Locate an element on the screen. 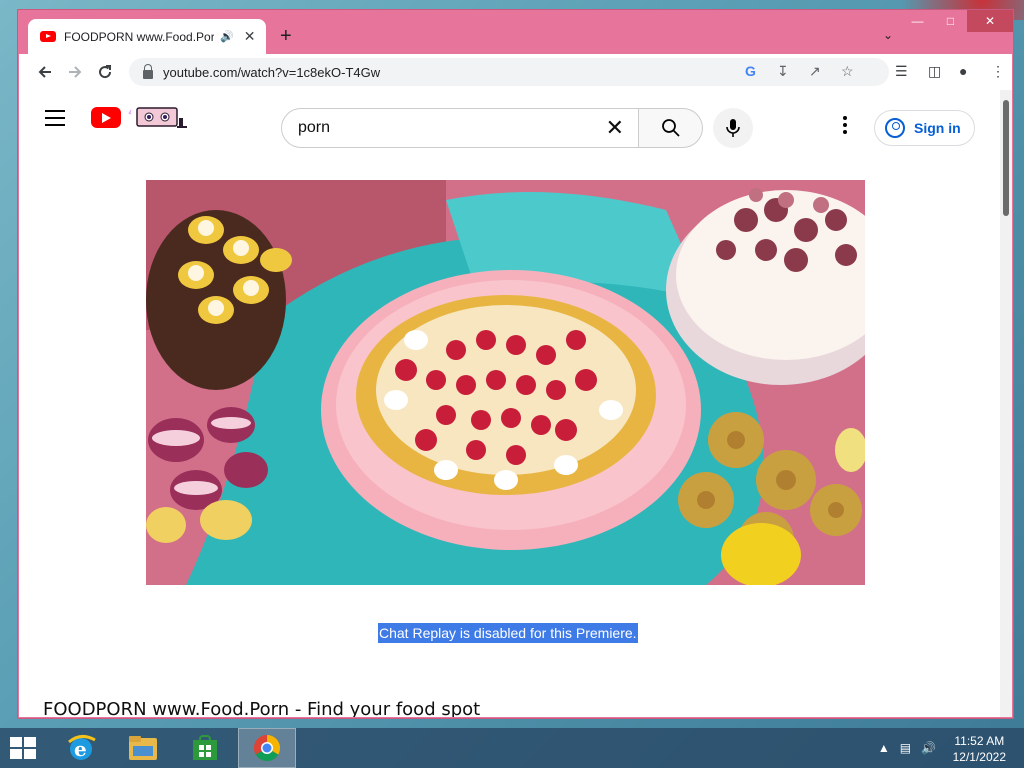  voice-search-button is located at coordinates (733, 128).